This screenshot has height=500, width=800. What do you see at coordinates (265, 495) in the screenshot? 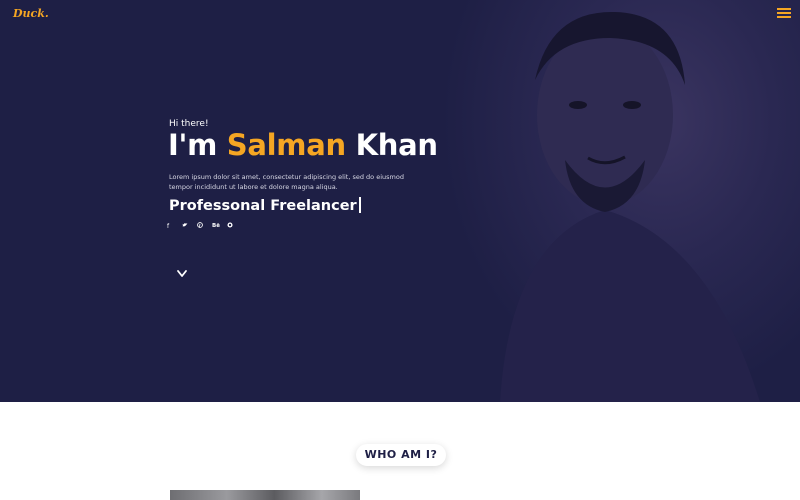
I see `about-image` at bounding box center [265, 495].